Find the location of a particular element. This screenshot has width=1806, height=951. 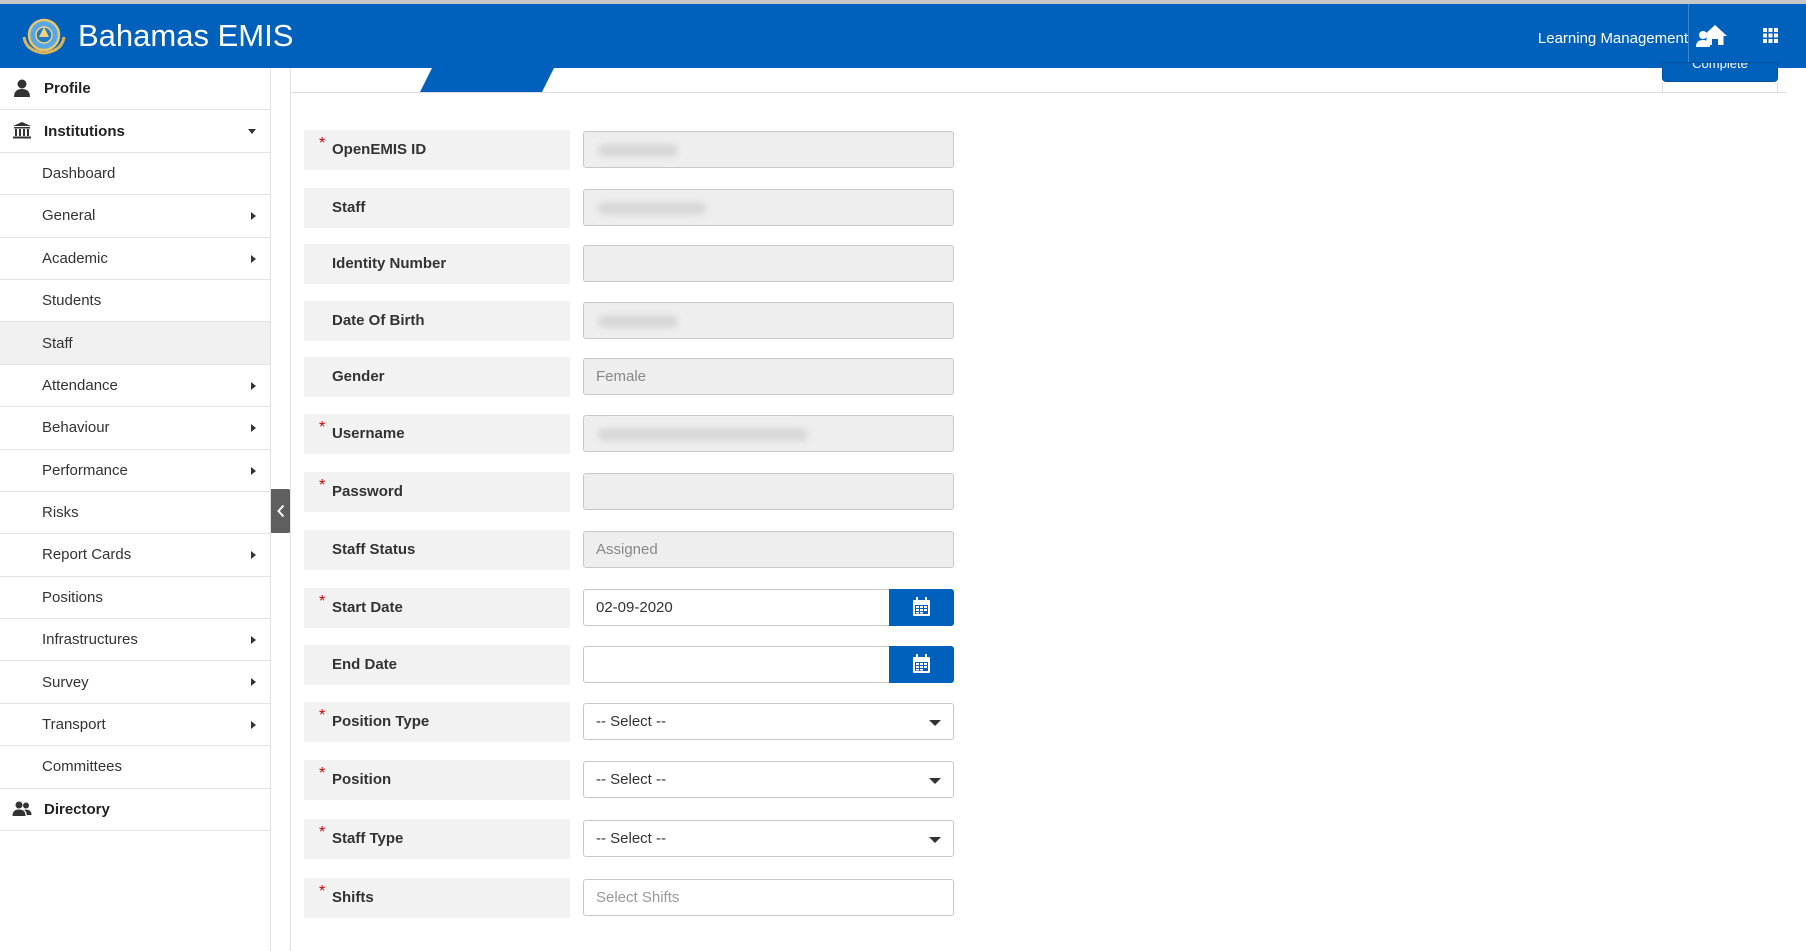

sidebar-item-positions: Positions is located at coordinates (135, 598).